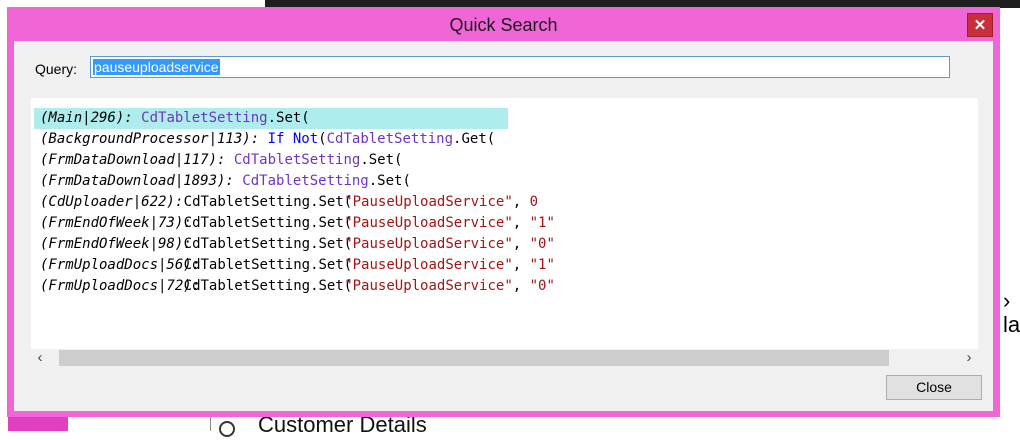 The image size is (1020, 440). Describe the element at coordinates (120, 244) in the screenshot. I see `result-origin: (FrmEndOfWeek|98):` at that location.